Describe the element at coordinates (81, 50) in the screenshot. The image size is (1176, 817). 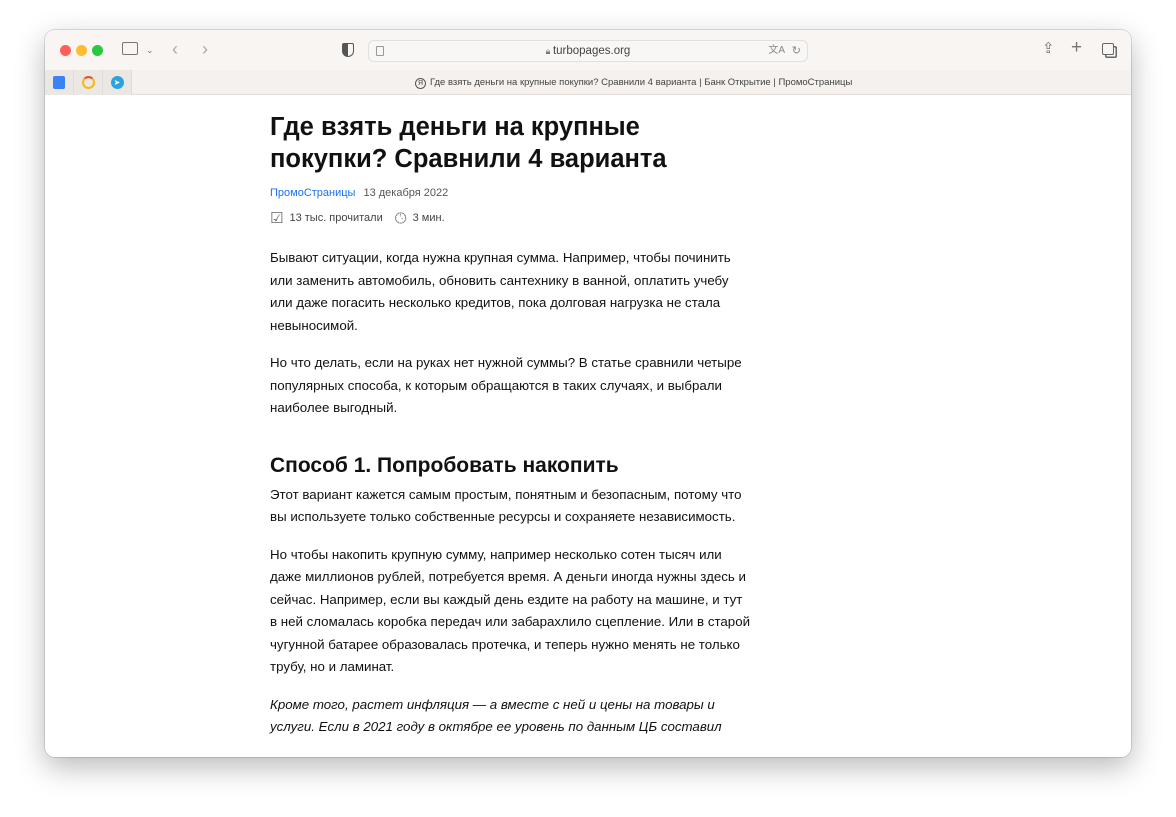
I see `minimize-button` at that location.